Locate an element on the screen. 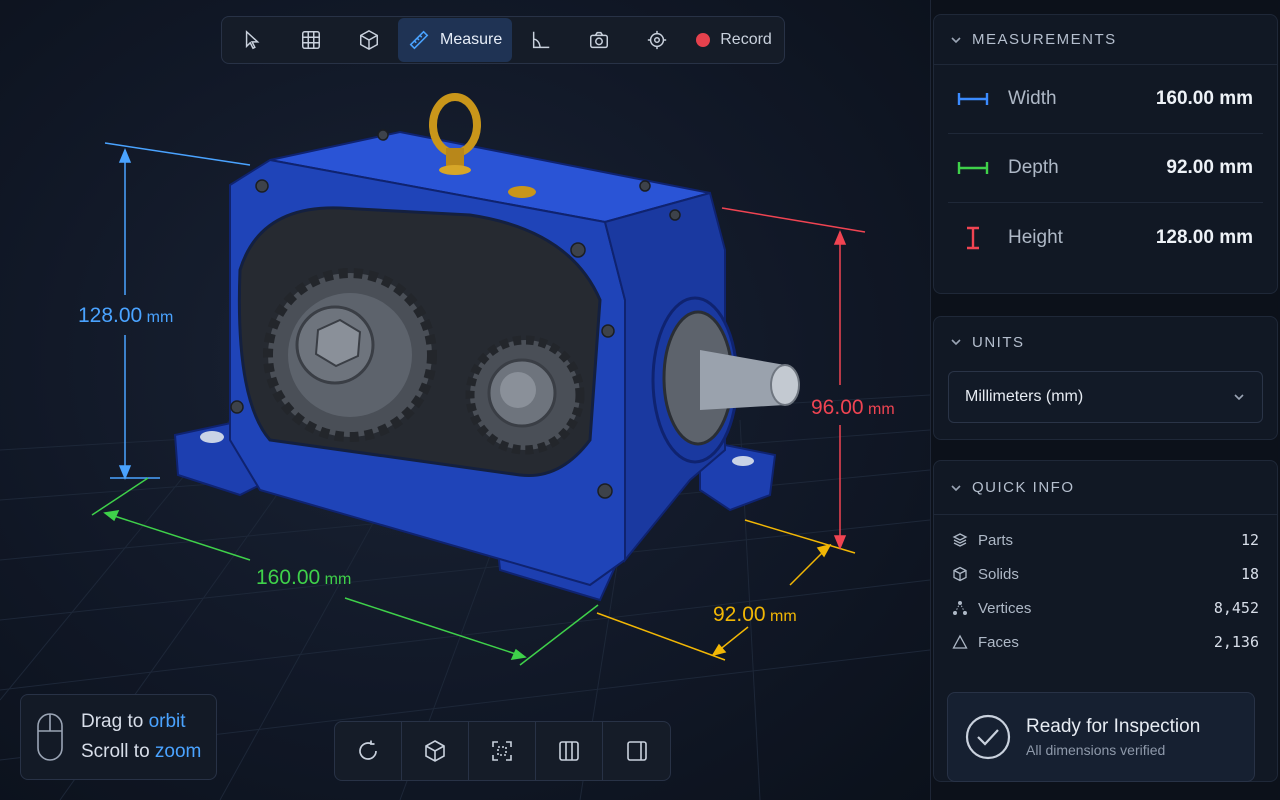  focus-tool-button is located at coordinates (657, 40).